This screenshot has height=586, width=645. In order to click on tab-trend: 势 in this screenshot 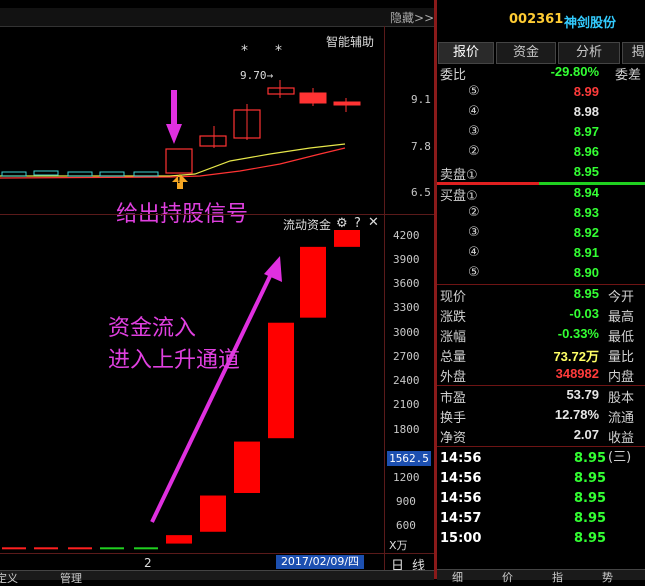, I will do `click(607, 577)`.